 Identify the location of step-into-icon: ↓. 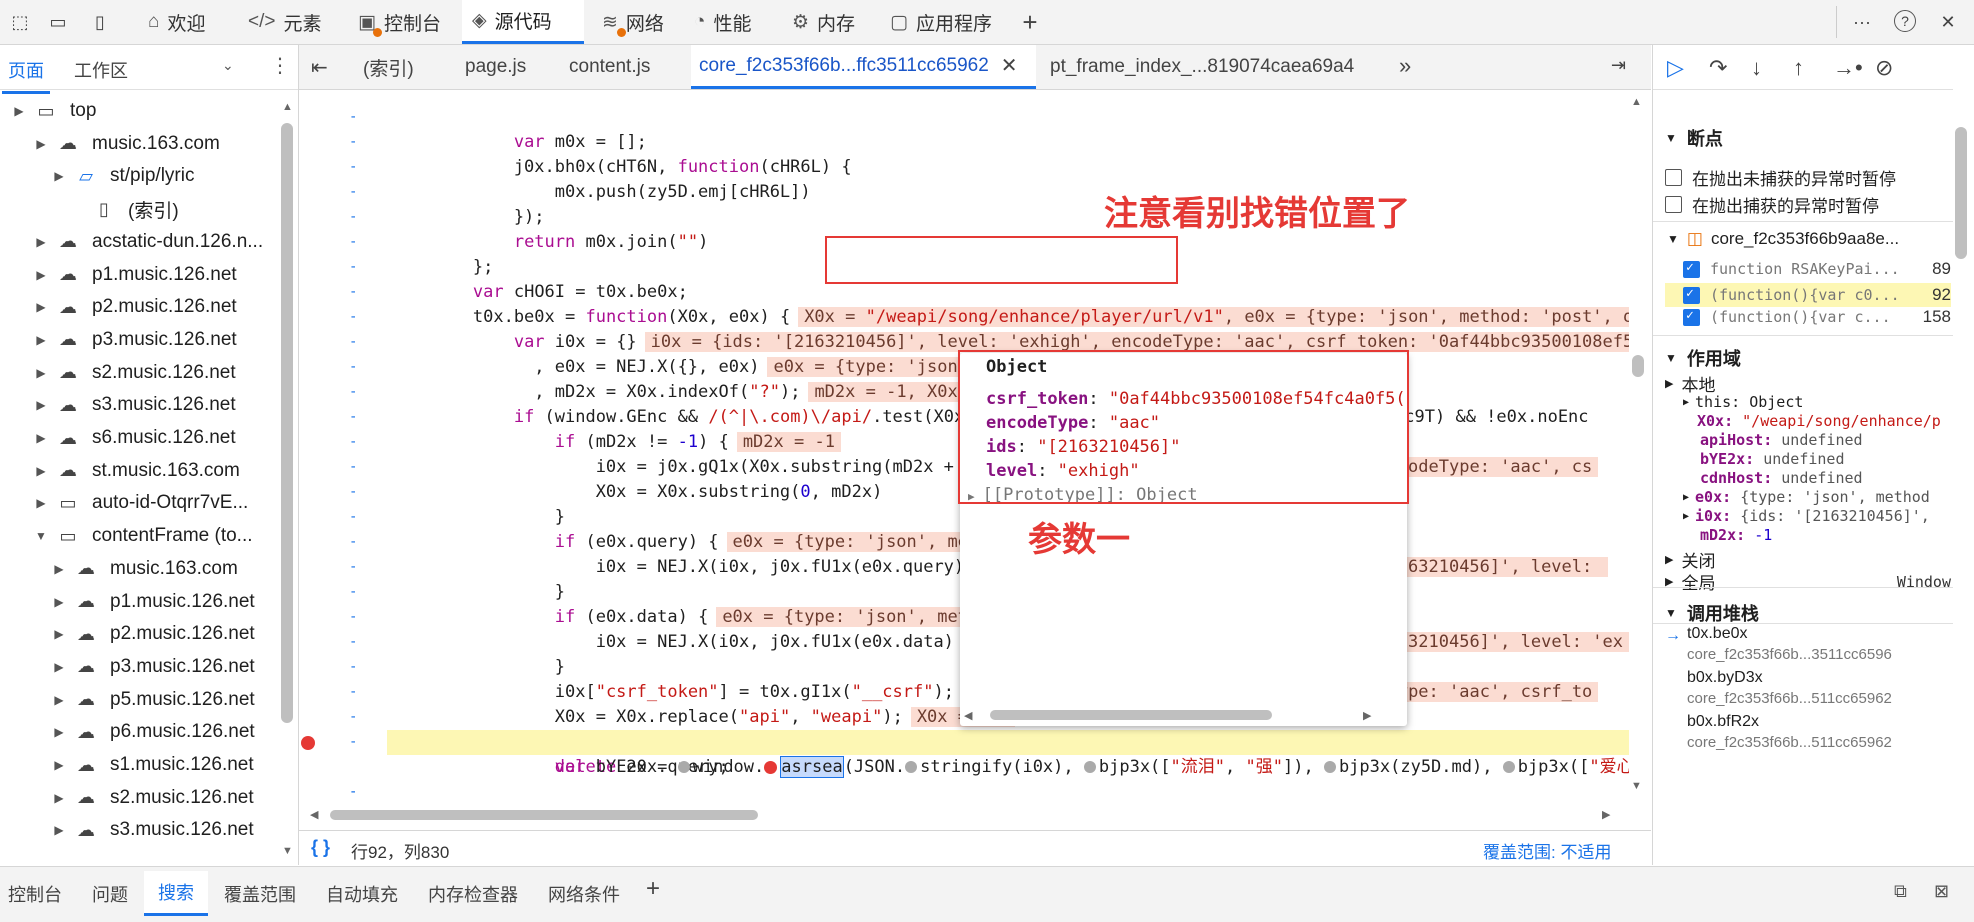
(1756, 68).